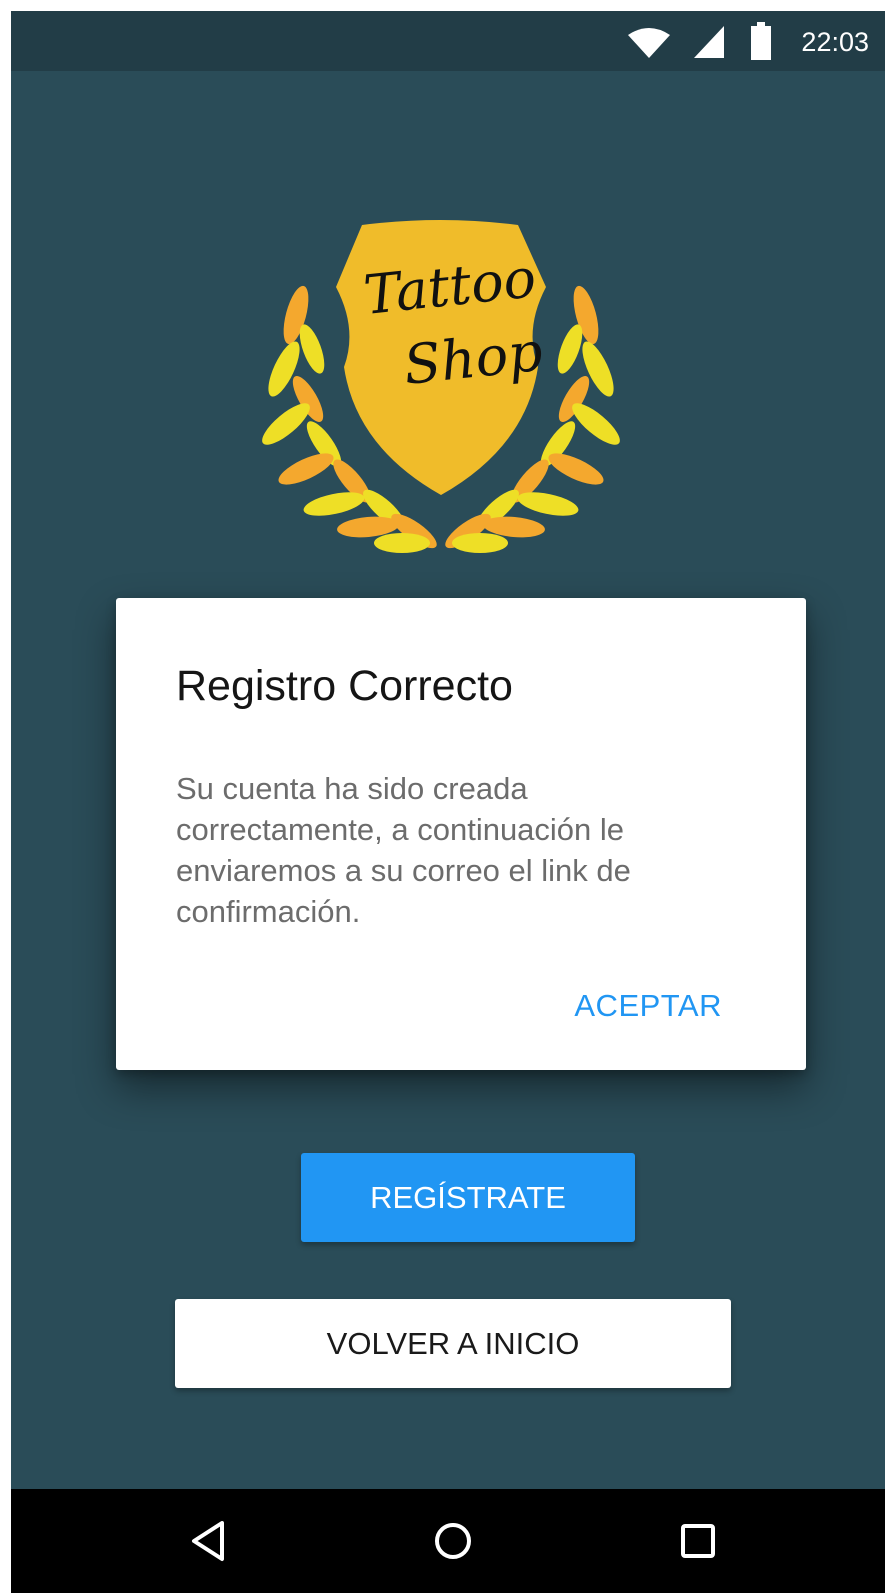 The image size is (896, 1593). What do you see at coordinates (648, 1006) in the screenshot?
I see `accept-button: ACEPTAR` at bounding box center [648, 1006].